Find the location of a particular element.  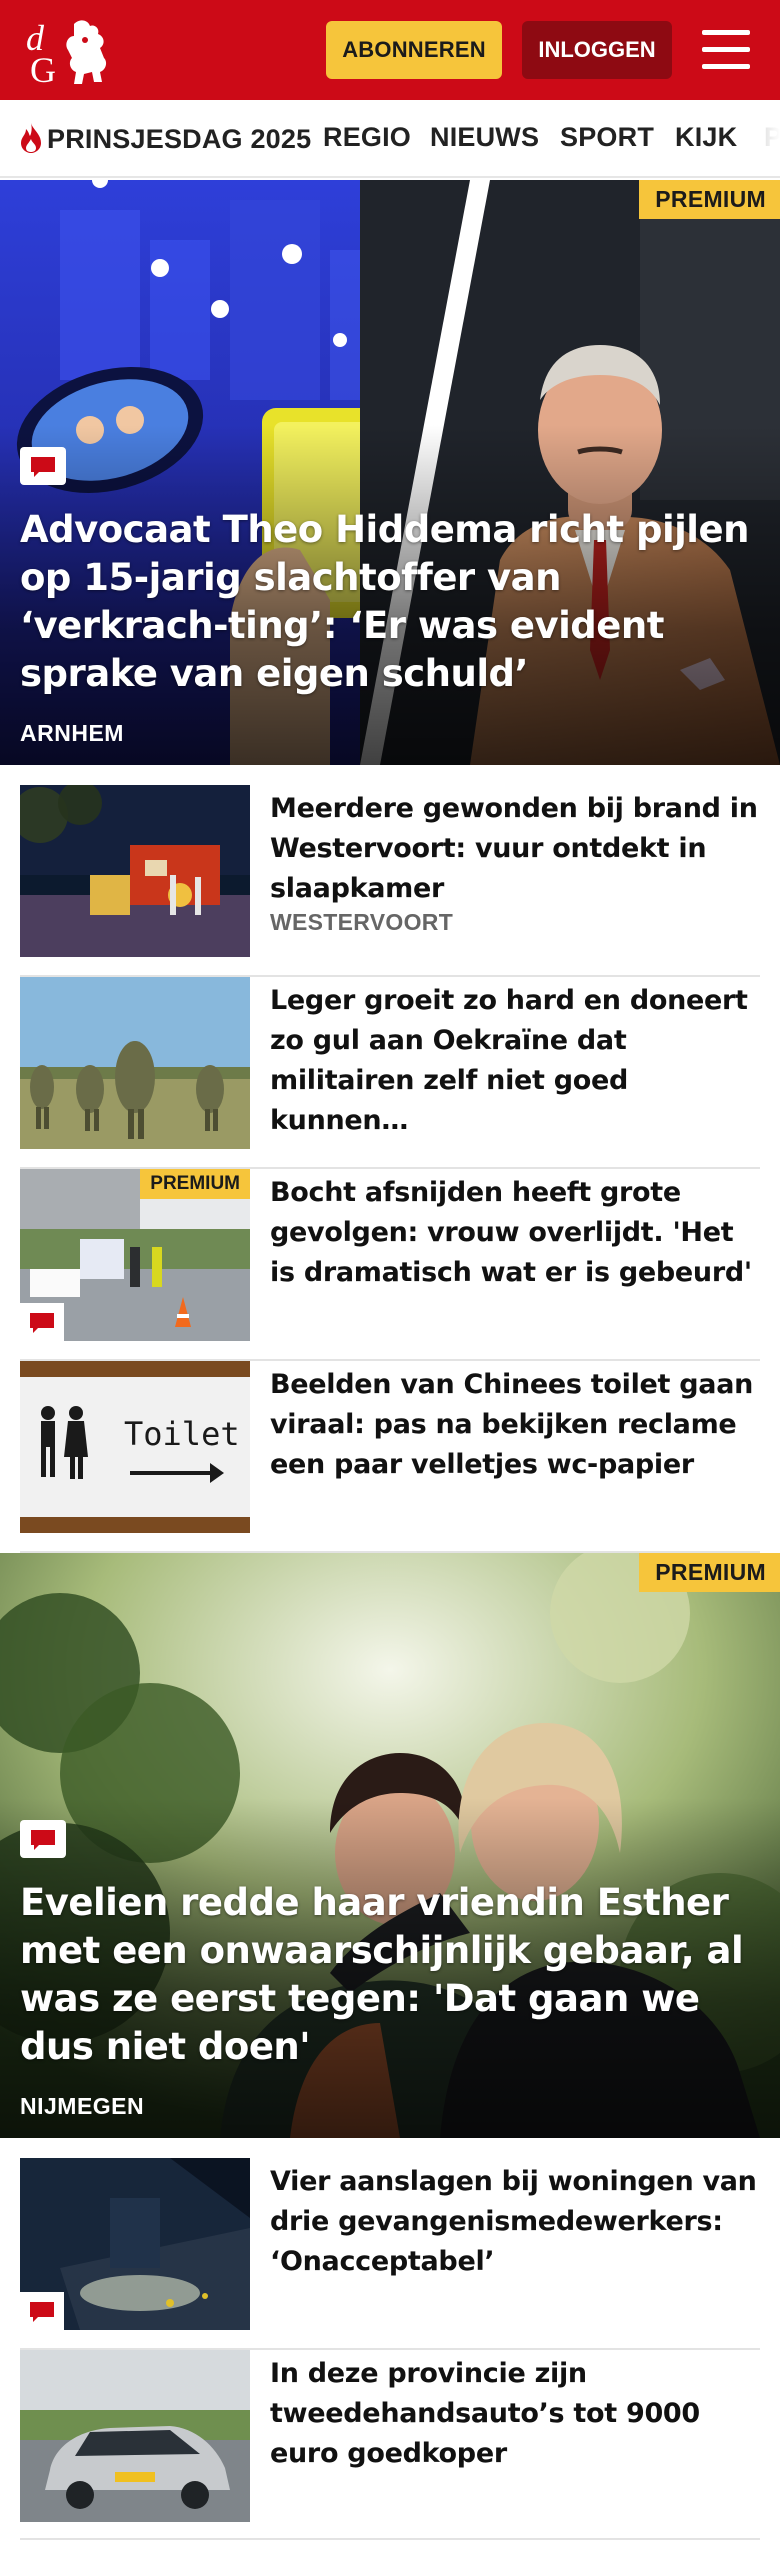

nav-item-label: KIJK is located at coordinates (706, 137).